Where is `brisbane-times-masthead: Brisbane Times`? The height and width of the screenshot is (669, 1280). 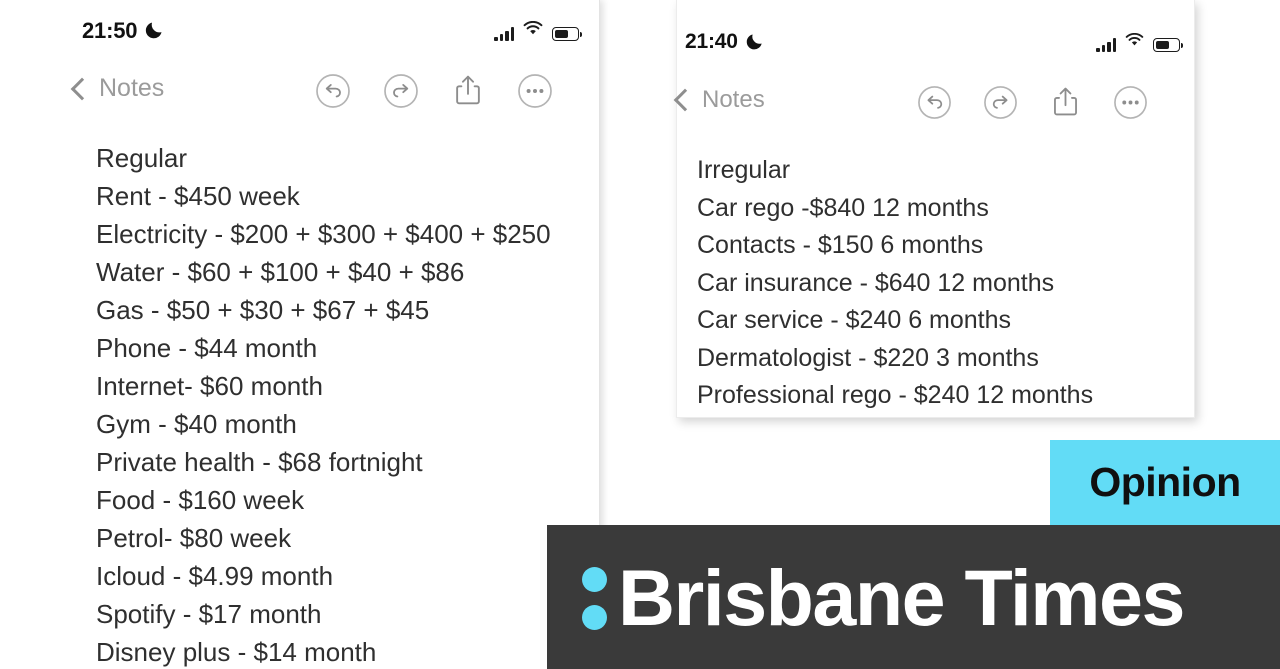 brisbane-times-masthead: Brisbane Times is located at coordinates (913, 597).